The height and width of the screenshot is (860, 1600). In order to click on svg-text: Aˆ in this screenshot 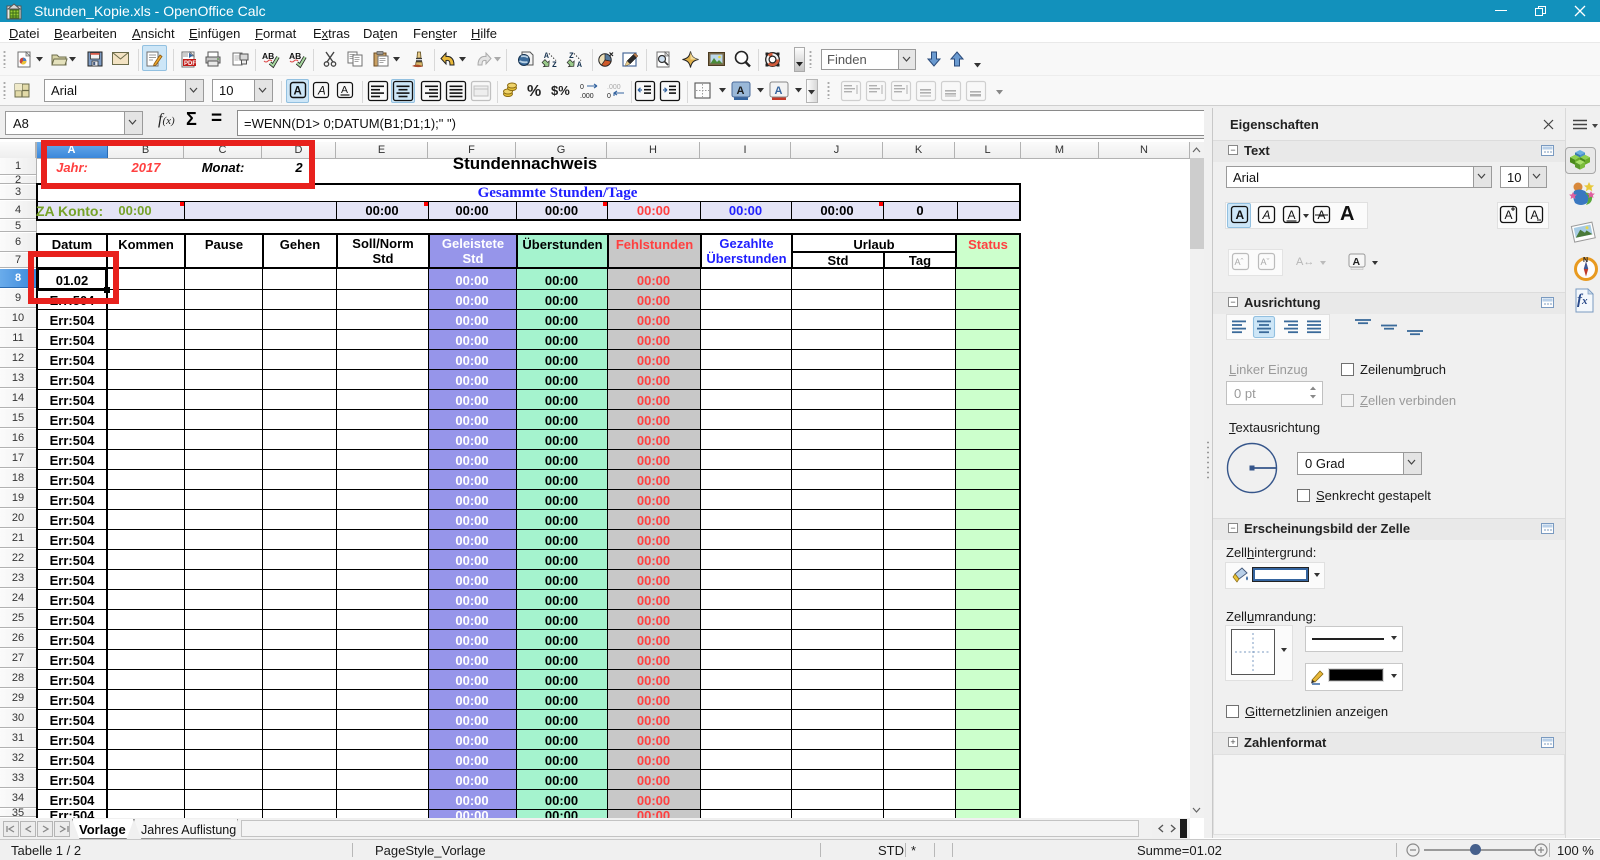, I will do `click(1239, 262)`.